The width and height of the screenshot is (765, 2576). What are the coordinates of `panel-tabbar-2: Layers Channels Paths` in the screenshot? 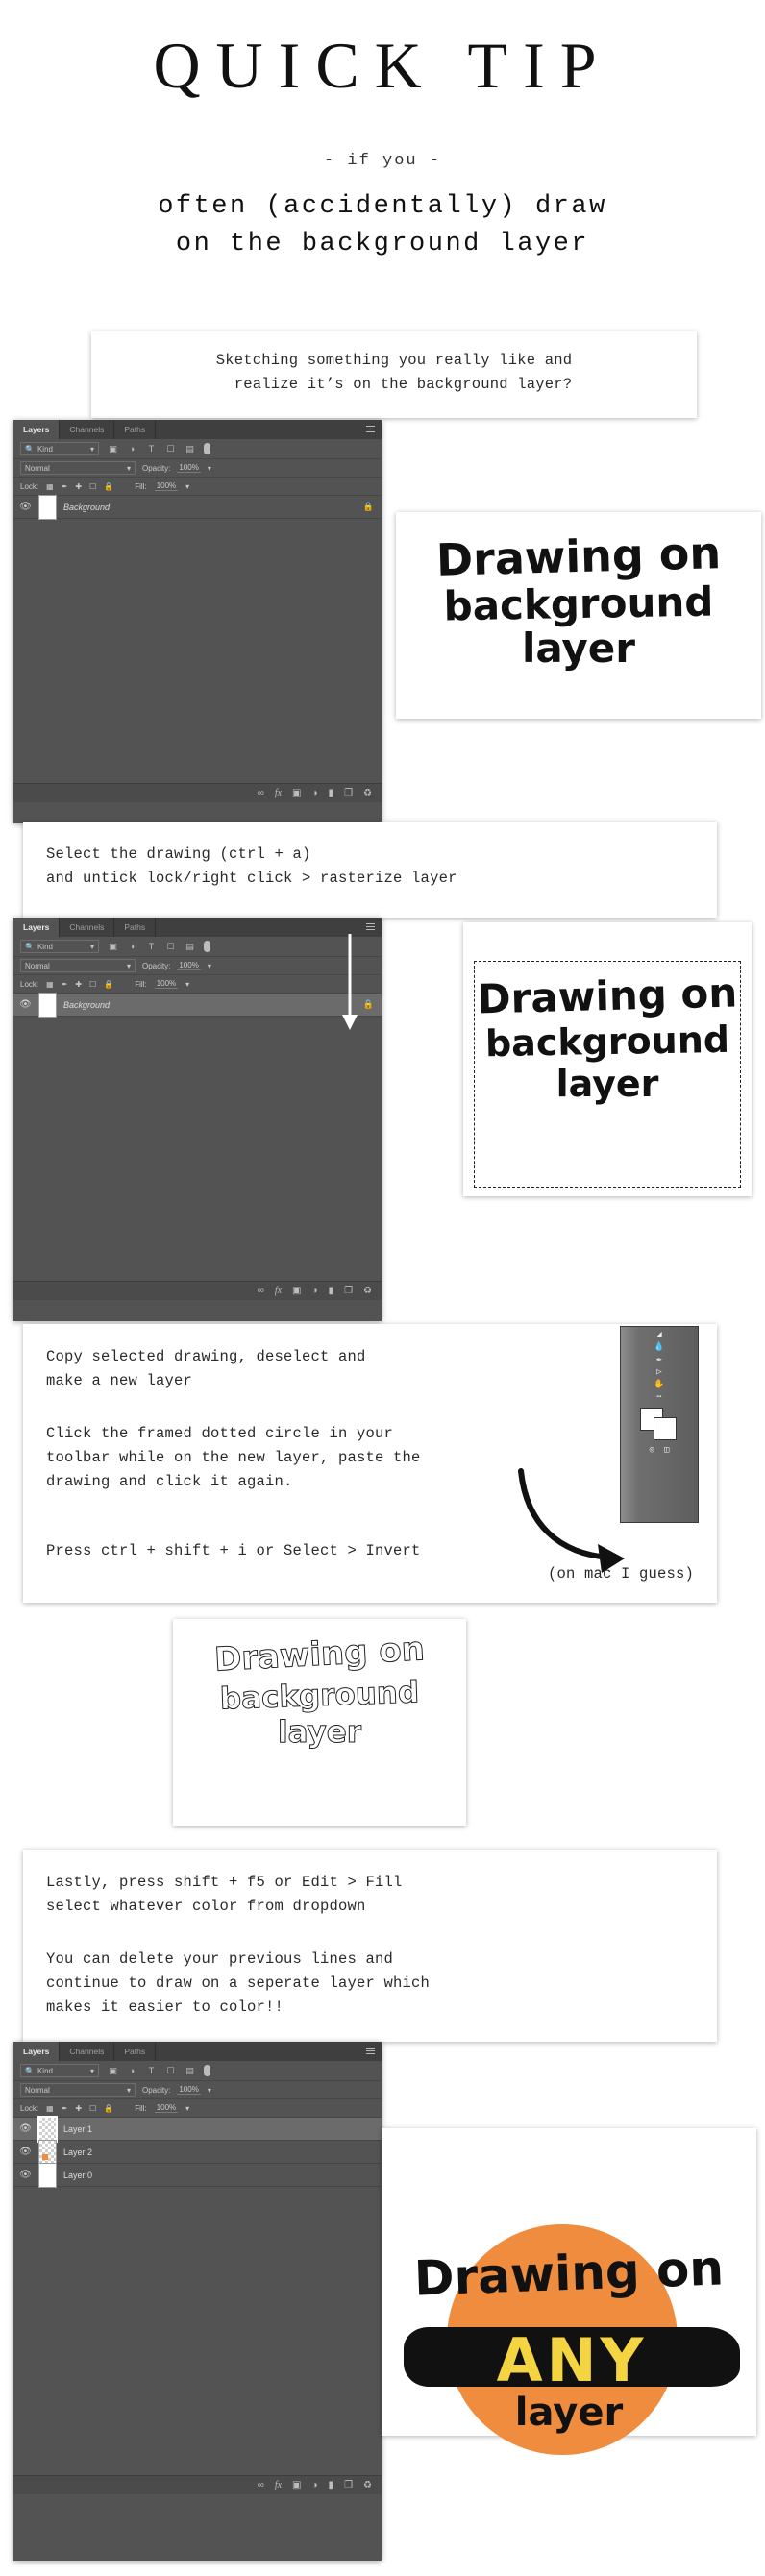 It's located at (198, 927).